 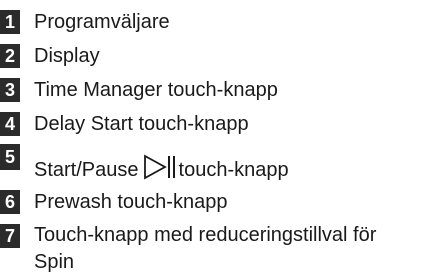 I want to click on legend-item-label: Display, so click(x=67, y=56).